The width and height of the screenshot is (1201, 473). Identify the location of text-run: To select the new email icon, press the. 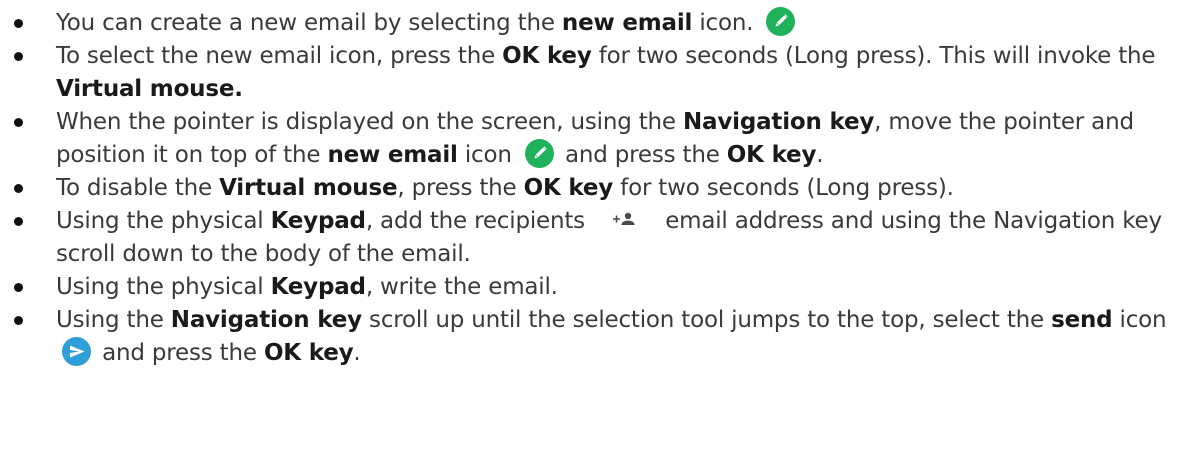
(279, 56).